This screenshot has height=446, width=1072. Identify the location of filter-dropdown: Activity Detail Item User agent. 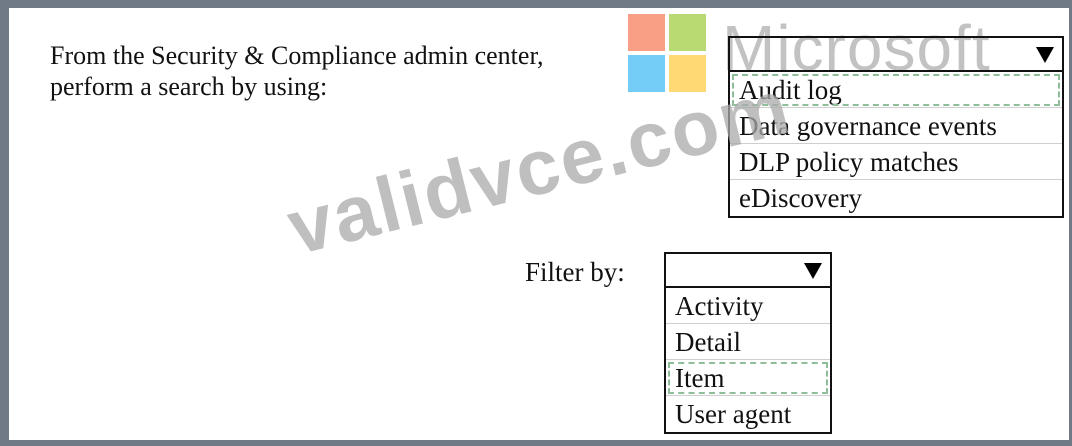
(748, 343).